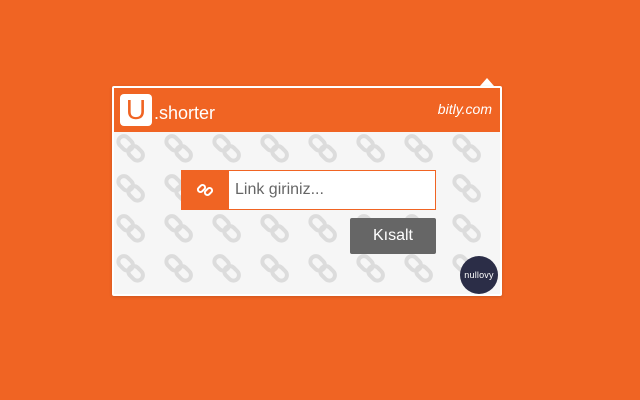  I want to click on link-icon, so click(205, 190).